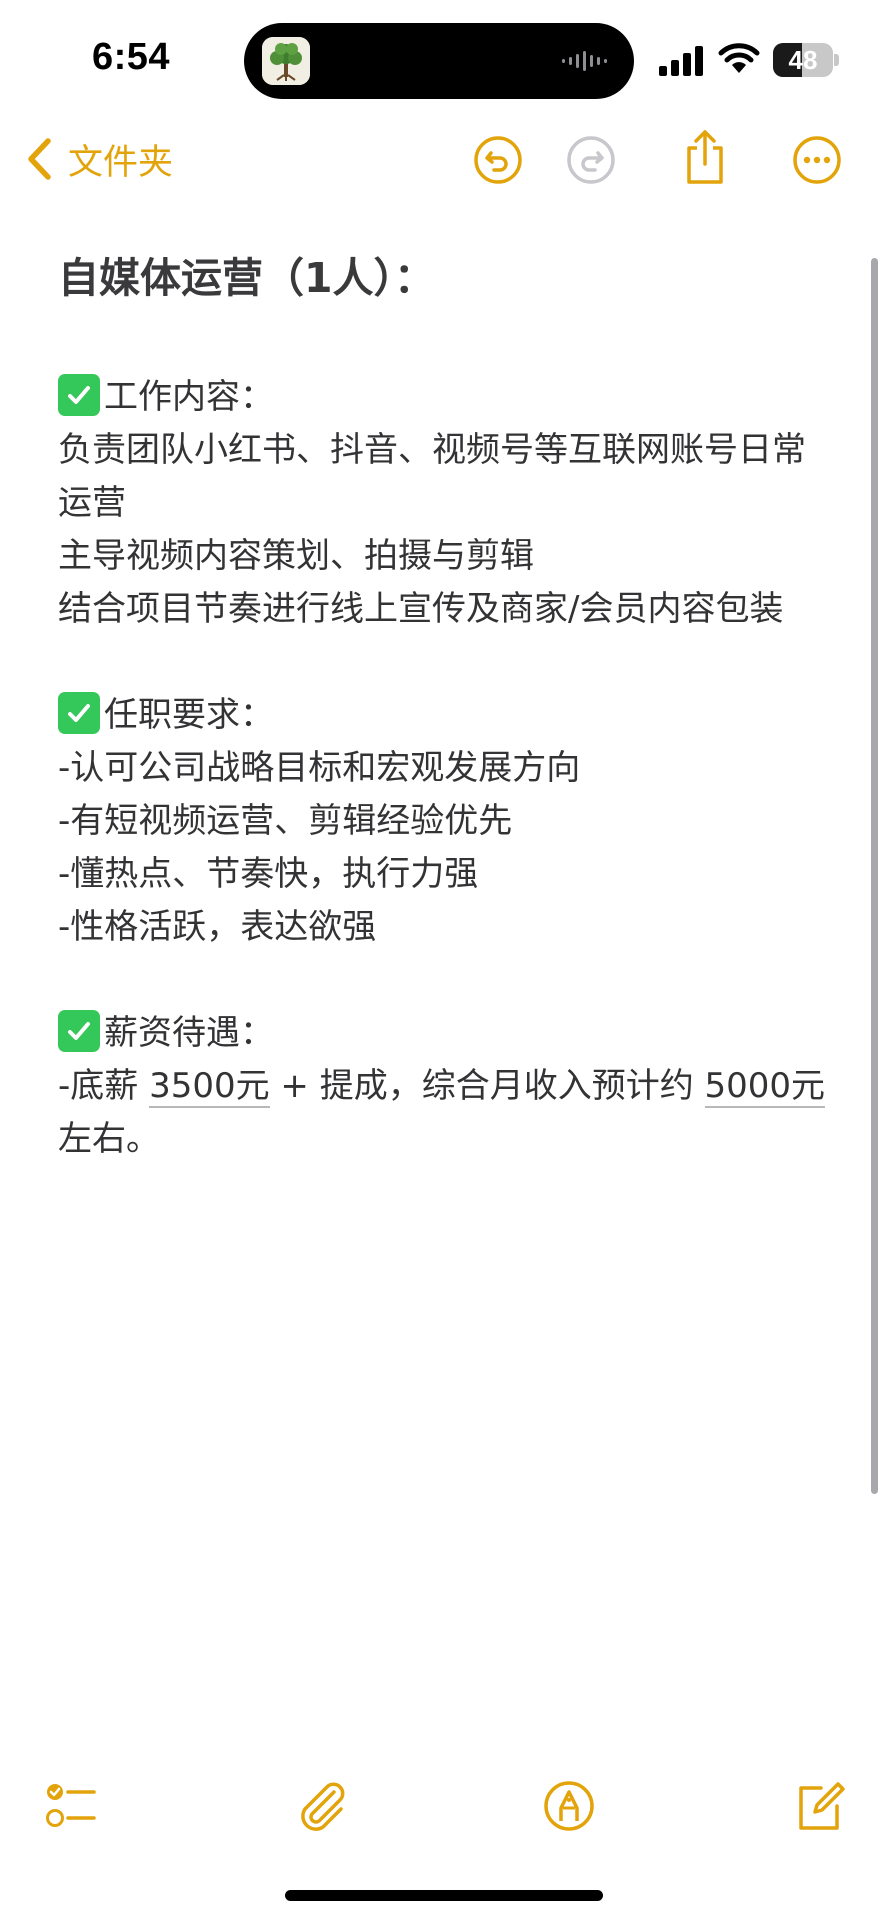 Image resolution: width=886 pixels, height=1920 pixels. I want to click on scroll-indicator, so click(874, 876).